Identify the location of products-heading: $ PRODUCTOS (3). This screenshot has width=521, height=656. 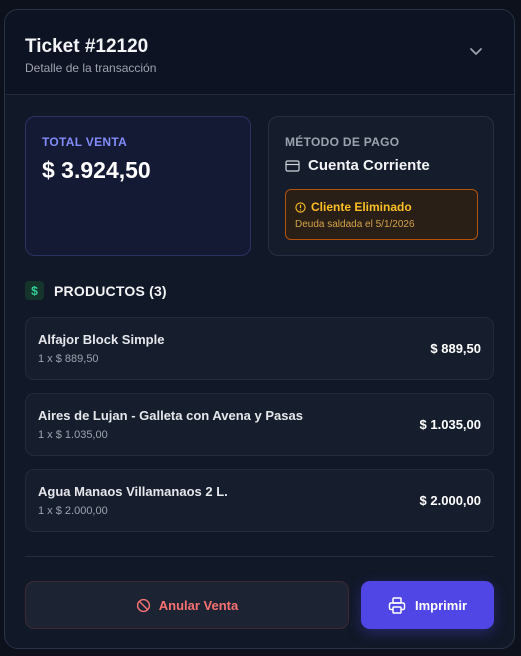
(96, 290).